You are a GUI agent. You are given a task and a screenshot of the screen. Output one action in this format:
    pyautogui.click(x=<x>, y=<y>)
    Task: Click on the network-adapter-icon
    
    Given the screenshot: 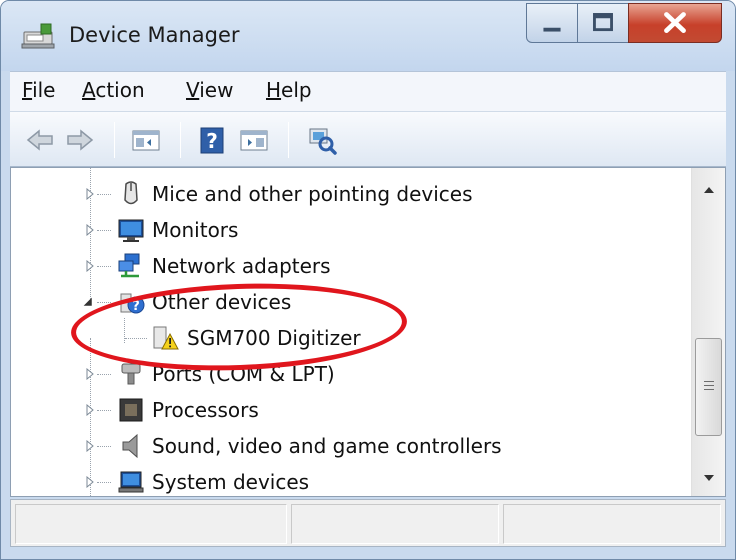 What is the action you would take?
    pyautogui.click(x=129, y=265)
    